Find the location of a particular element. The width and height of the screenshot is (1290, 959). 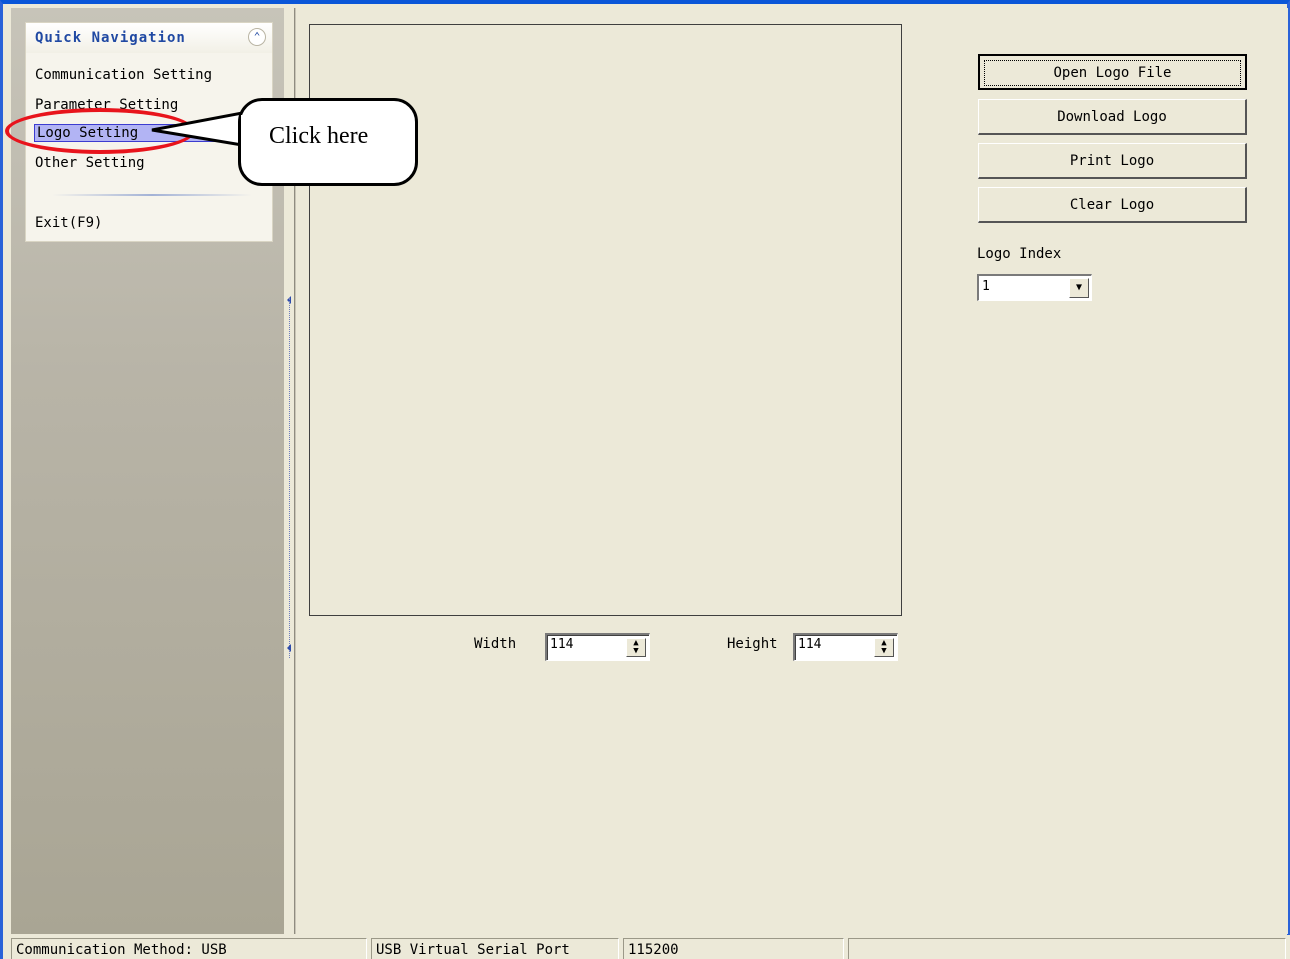

height-input is located at coordinates (833, 644).